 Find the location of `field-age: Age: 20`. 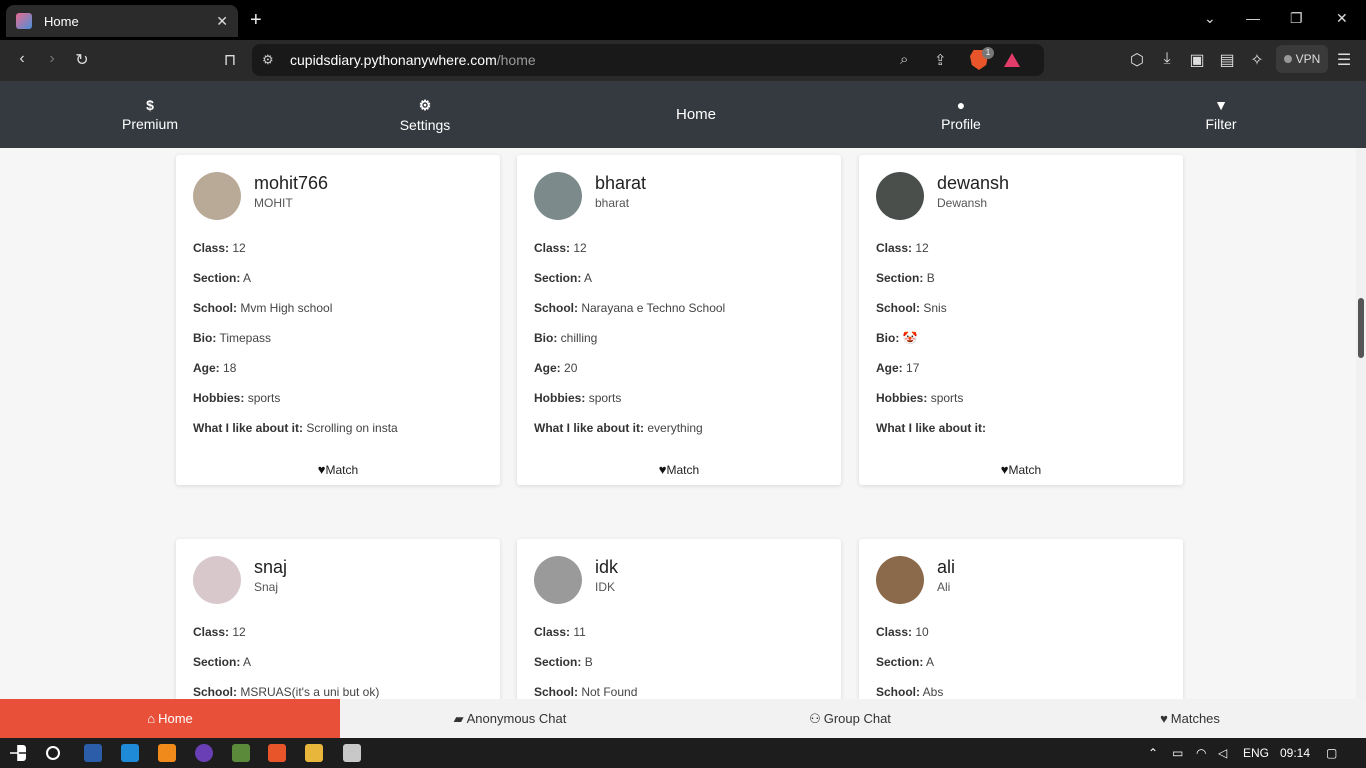

field-age: Age: 20 is located at coordinates (556, 368).